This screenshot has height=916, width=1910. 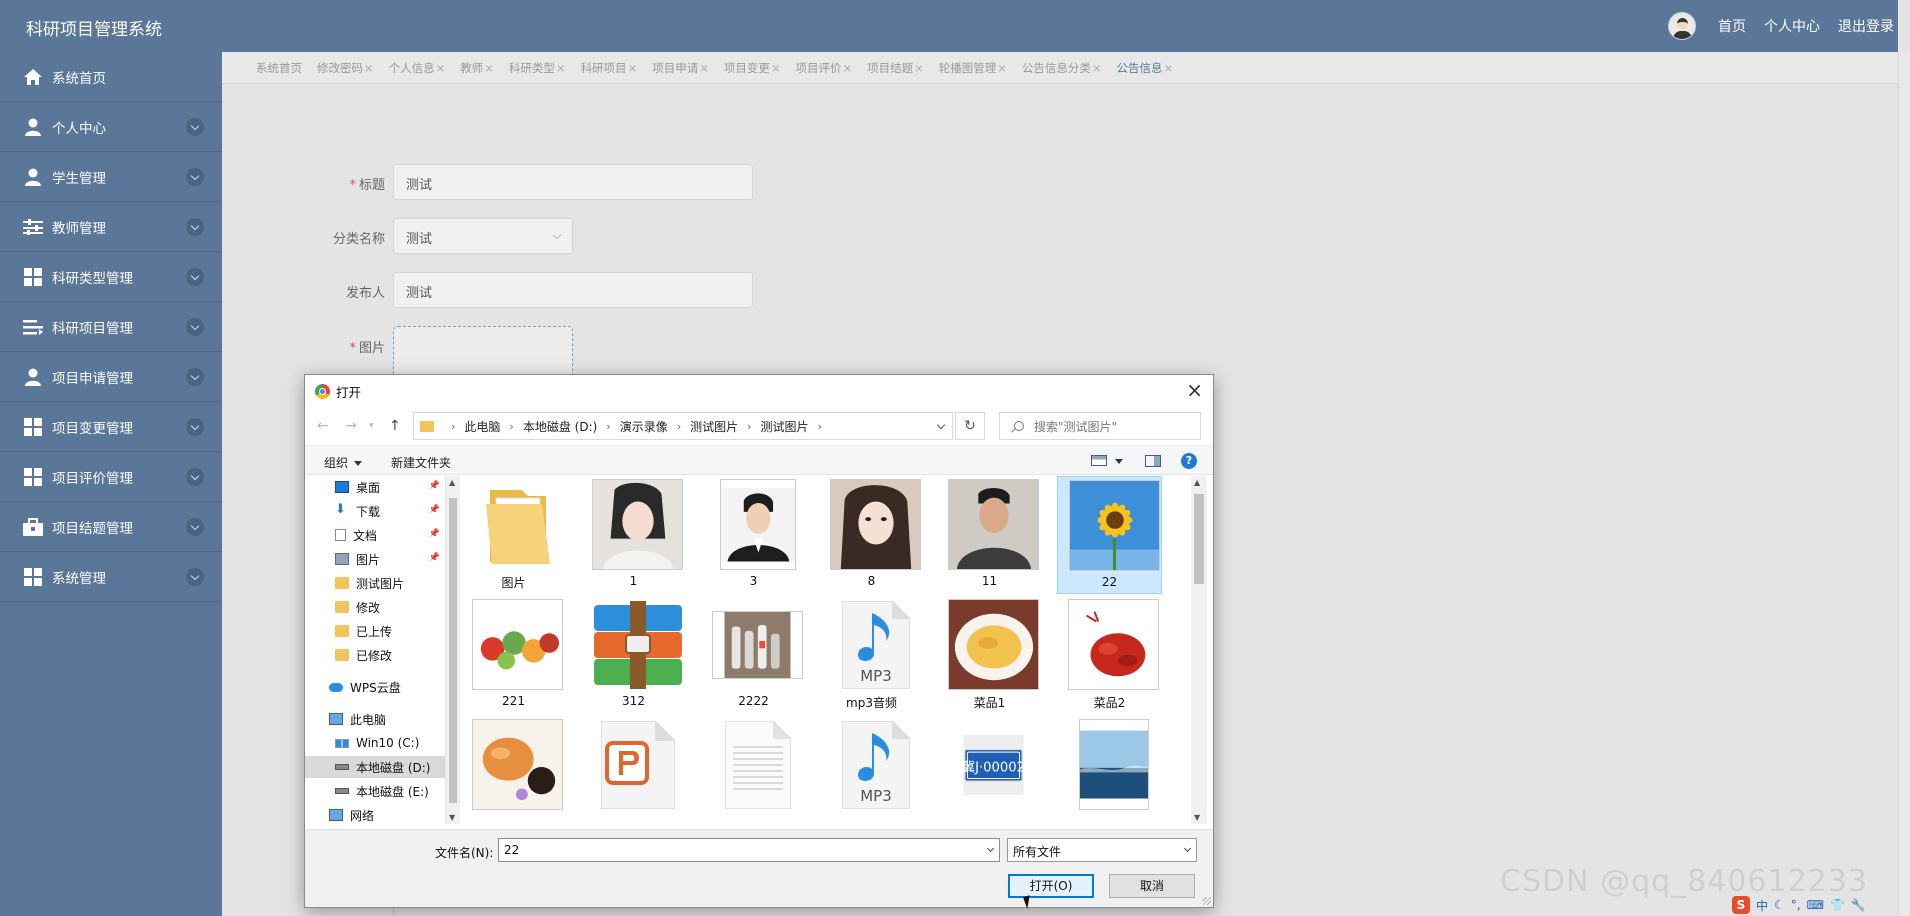 What do you see at coordinates (111, 77) in the screenshot?
I see `sidebar-item-home: 系统首页` at bounding box center [111, 77].